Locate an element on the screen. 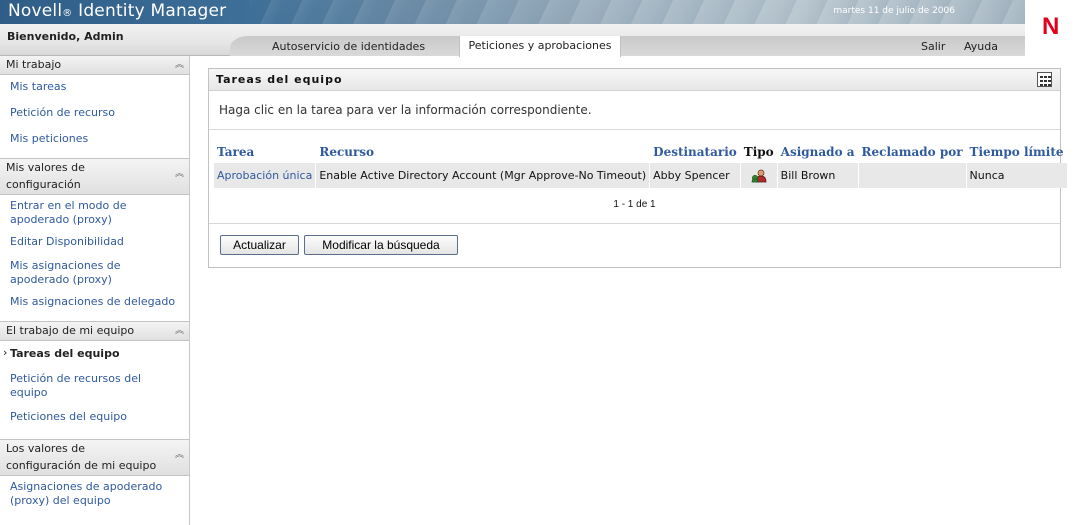 The image size is (1079, 525). modify-search-button: Modificar la búsqueda is located at coordinates (381, 245).